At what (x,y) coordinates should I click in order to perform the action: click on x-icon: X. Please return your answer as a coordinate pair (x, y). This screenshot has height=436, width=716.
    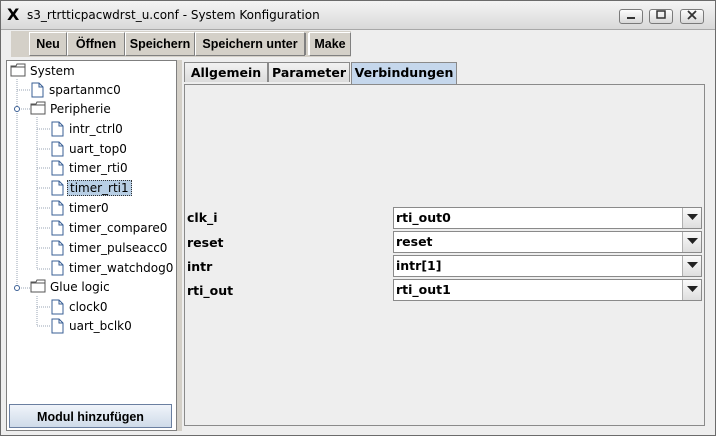
    Looking at the image, I should click on (13, 14).